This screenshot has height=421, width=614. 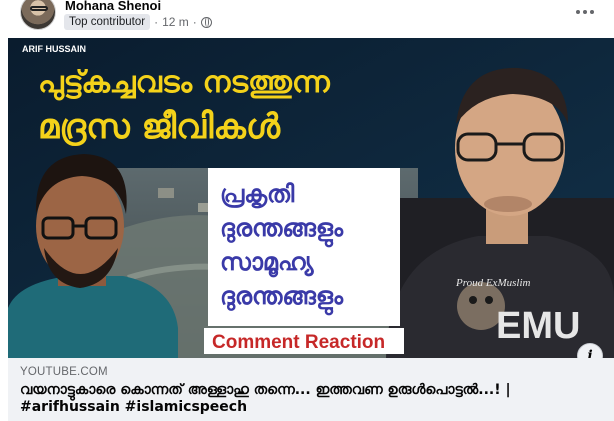 I want to click on thumbnail-headline-line2: മദ്രസ ജീവികൾ, so click(x=159, y=127).